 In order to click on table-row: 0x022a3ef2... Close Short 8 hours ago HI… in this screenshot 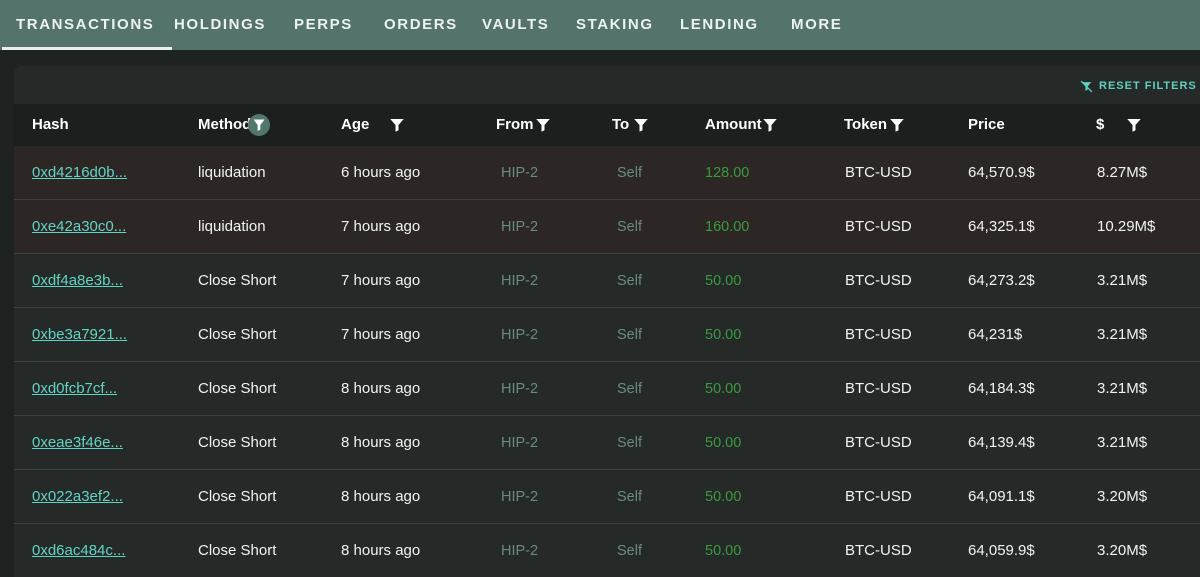, I will do `click(607, 497)`.